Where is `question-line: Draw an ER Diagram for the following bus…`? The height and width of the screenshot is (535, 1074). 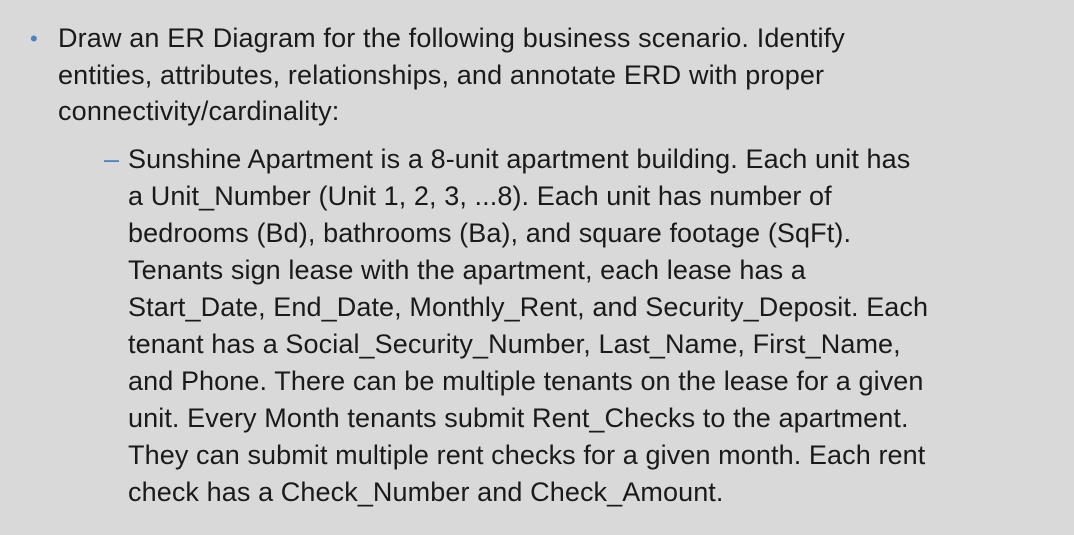 question-line: Draw an ER Diagram for the following bus… is located at coordinates (451, 38).